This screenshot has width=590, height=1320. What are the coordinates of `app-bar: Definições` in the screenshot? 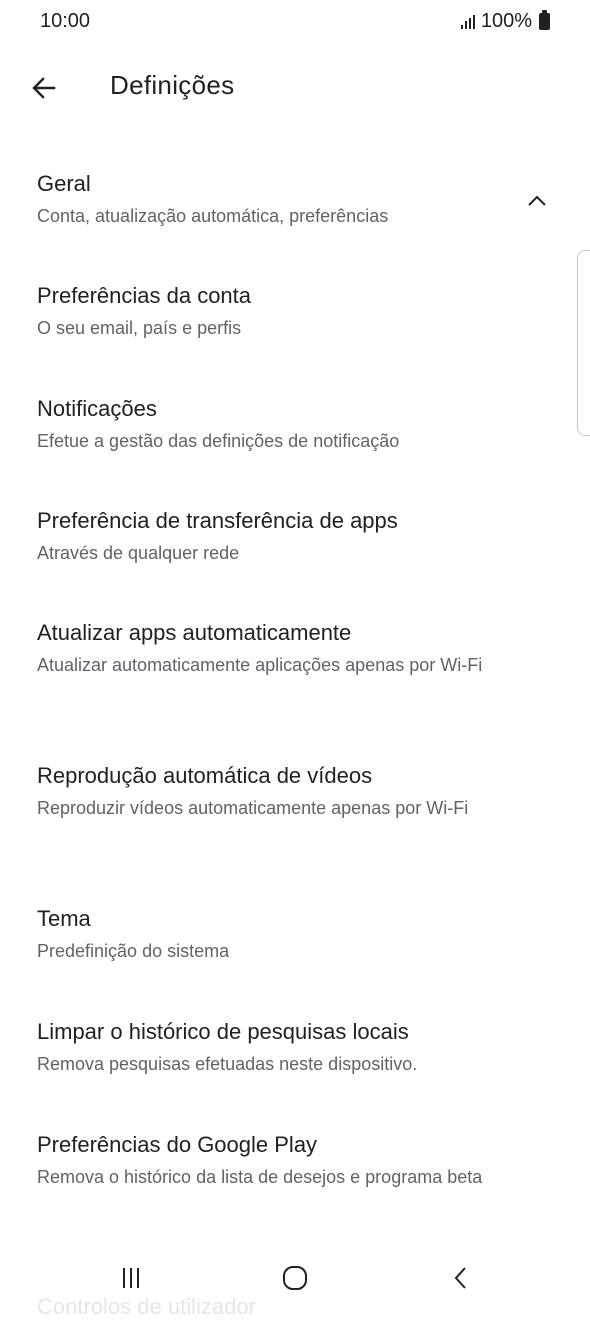 It's located at (295, 86).